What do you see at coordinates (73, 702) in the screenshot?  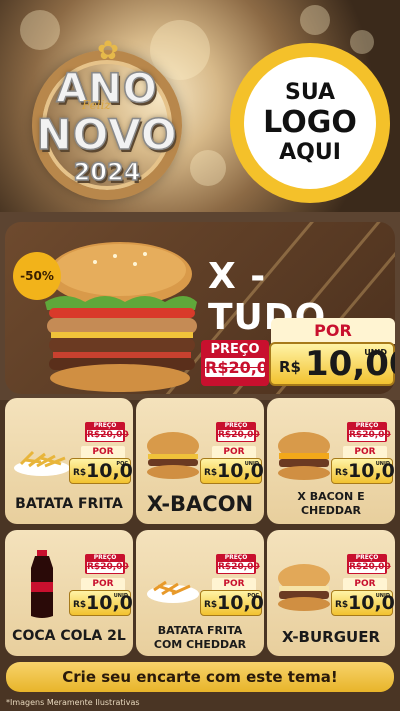 I see `disclaimer-text: *Imagens Meramente Ilustrativas` at bounding box center [73, 702].